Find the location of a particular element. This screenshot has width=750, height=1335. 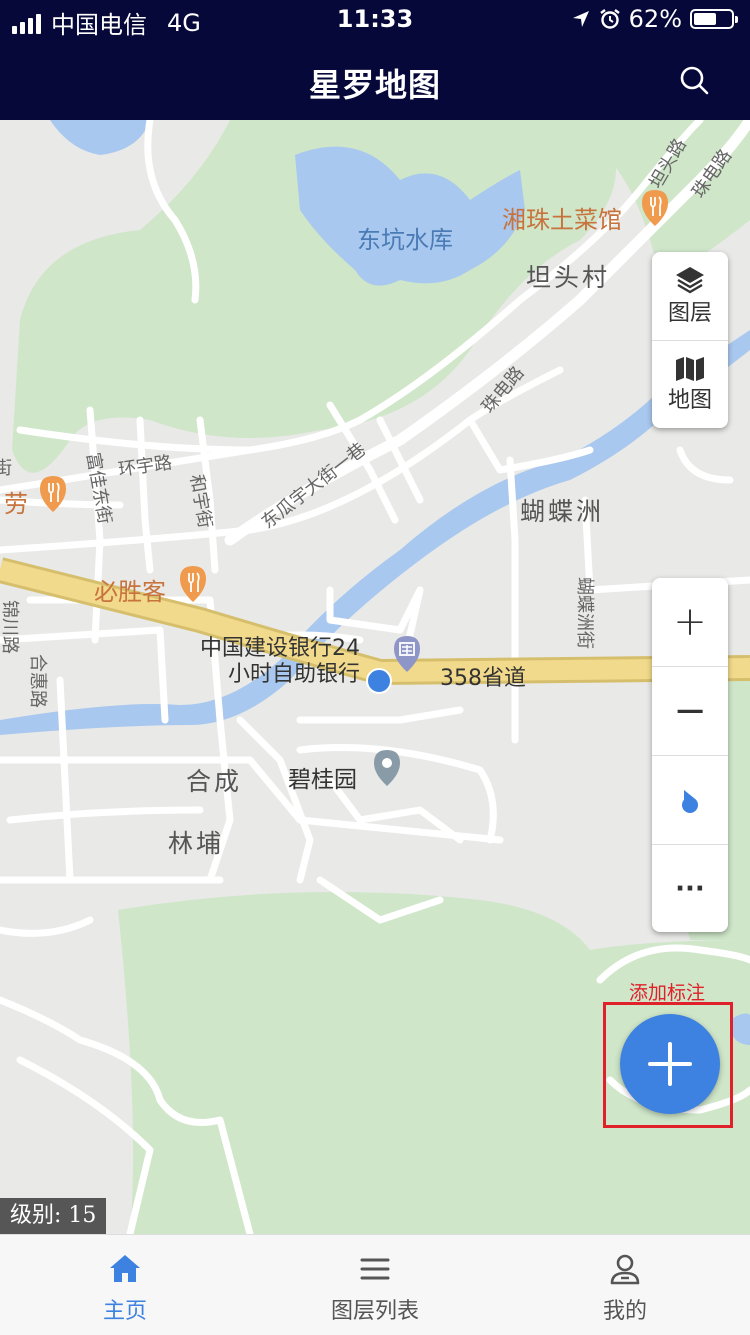

nav-bar: 星罗地图 is located at coordinates (375, 80).